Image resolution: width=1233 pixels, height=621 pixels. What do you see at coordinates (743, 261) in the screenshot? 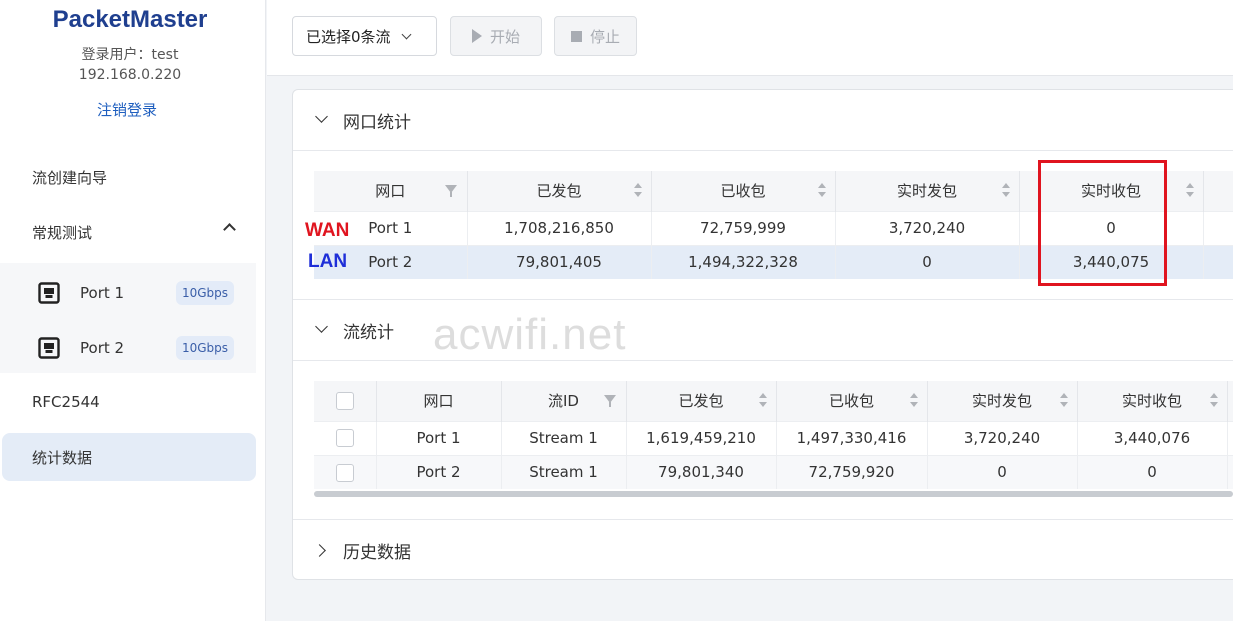
I see `cell-received: 1,494,322,328` at bounding box center [743, 261].